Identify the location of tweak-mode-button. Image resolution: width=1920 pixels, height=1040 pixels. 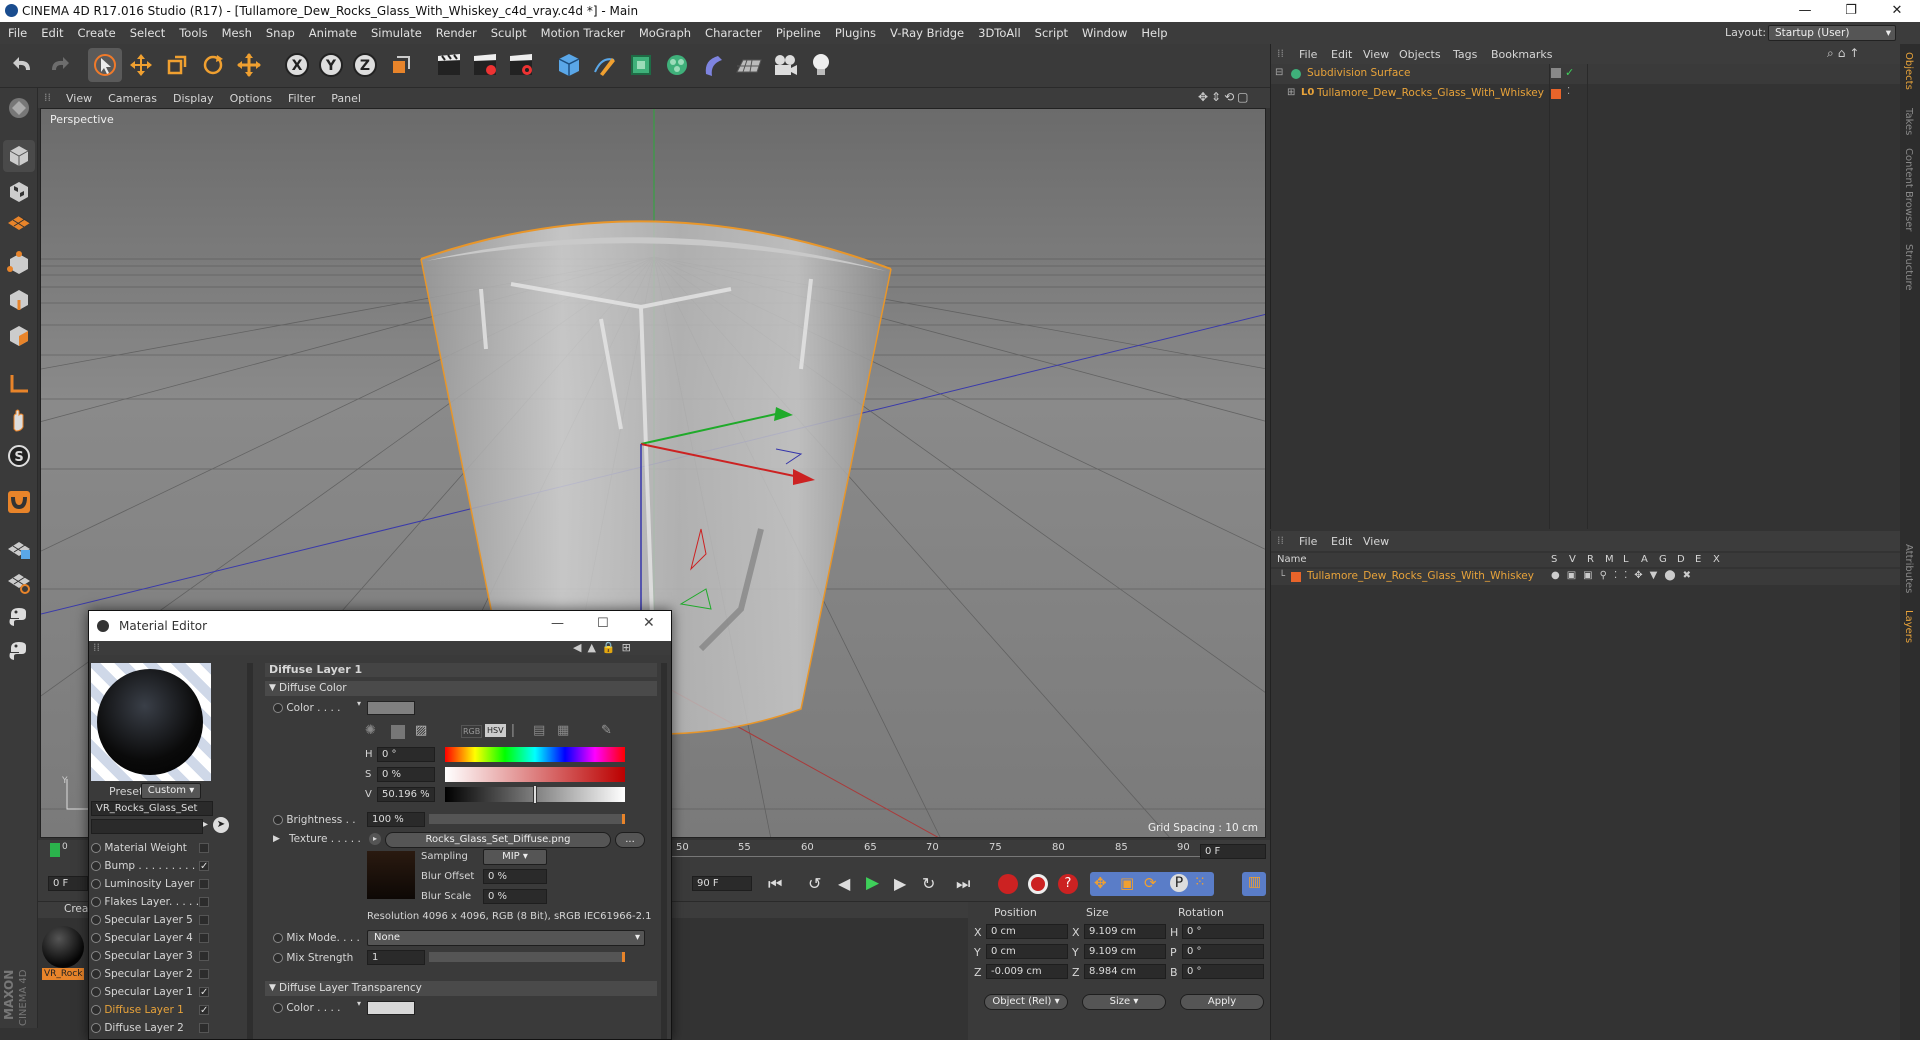
(19, 420).